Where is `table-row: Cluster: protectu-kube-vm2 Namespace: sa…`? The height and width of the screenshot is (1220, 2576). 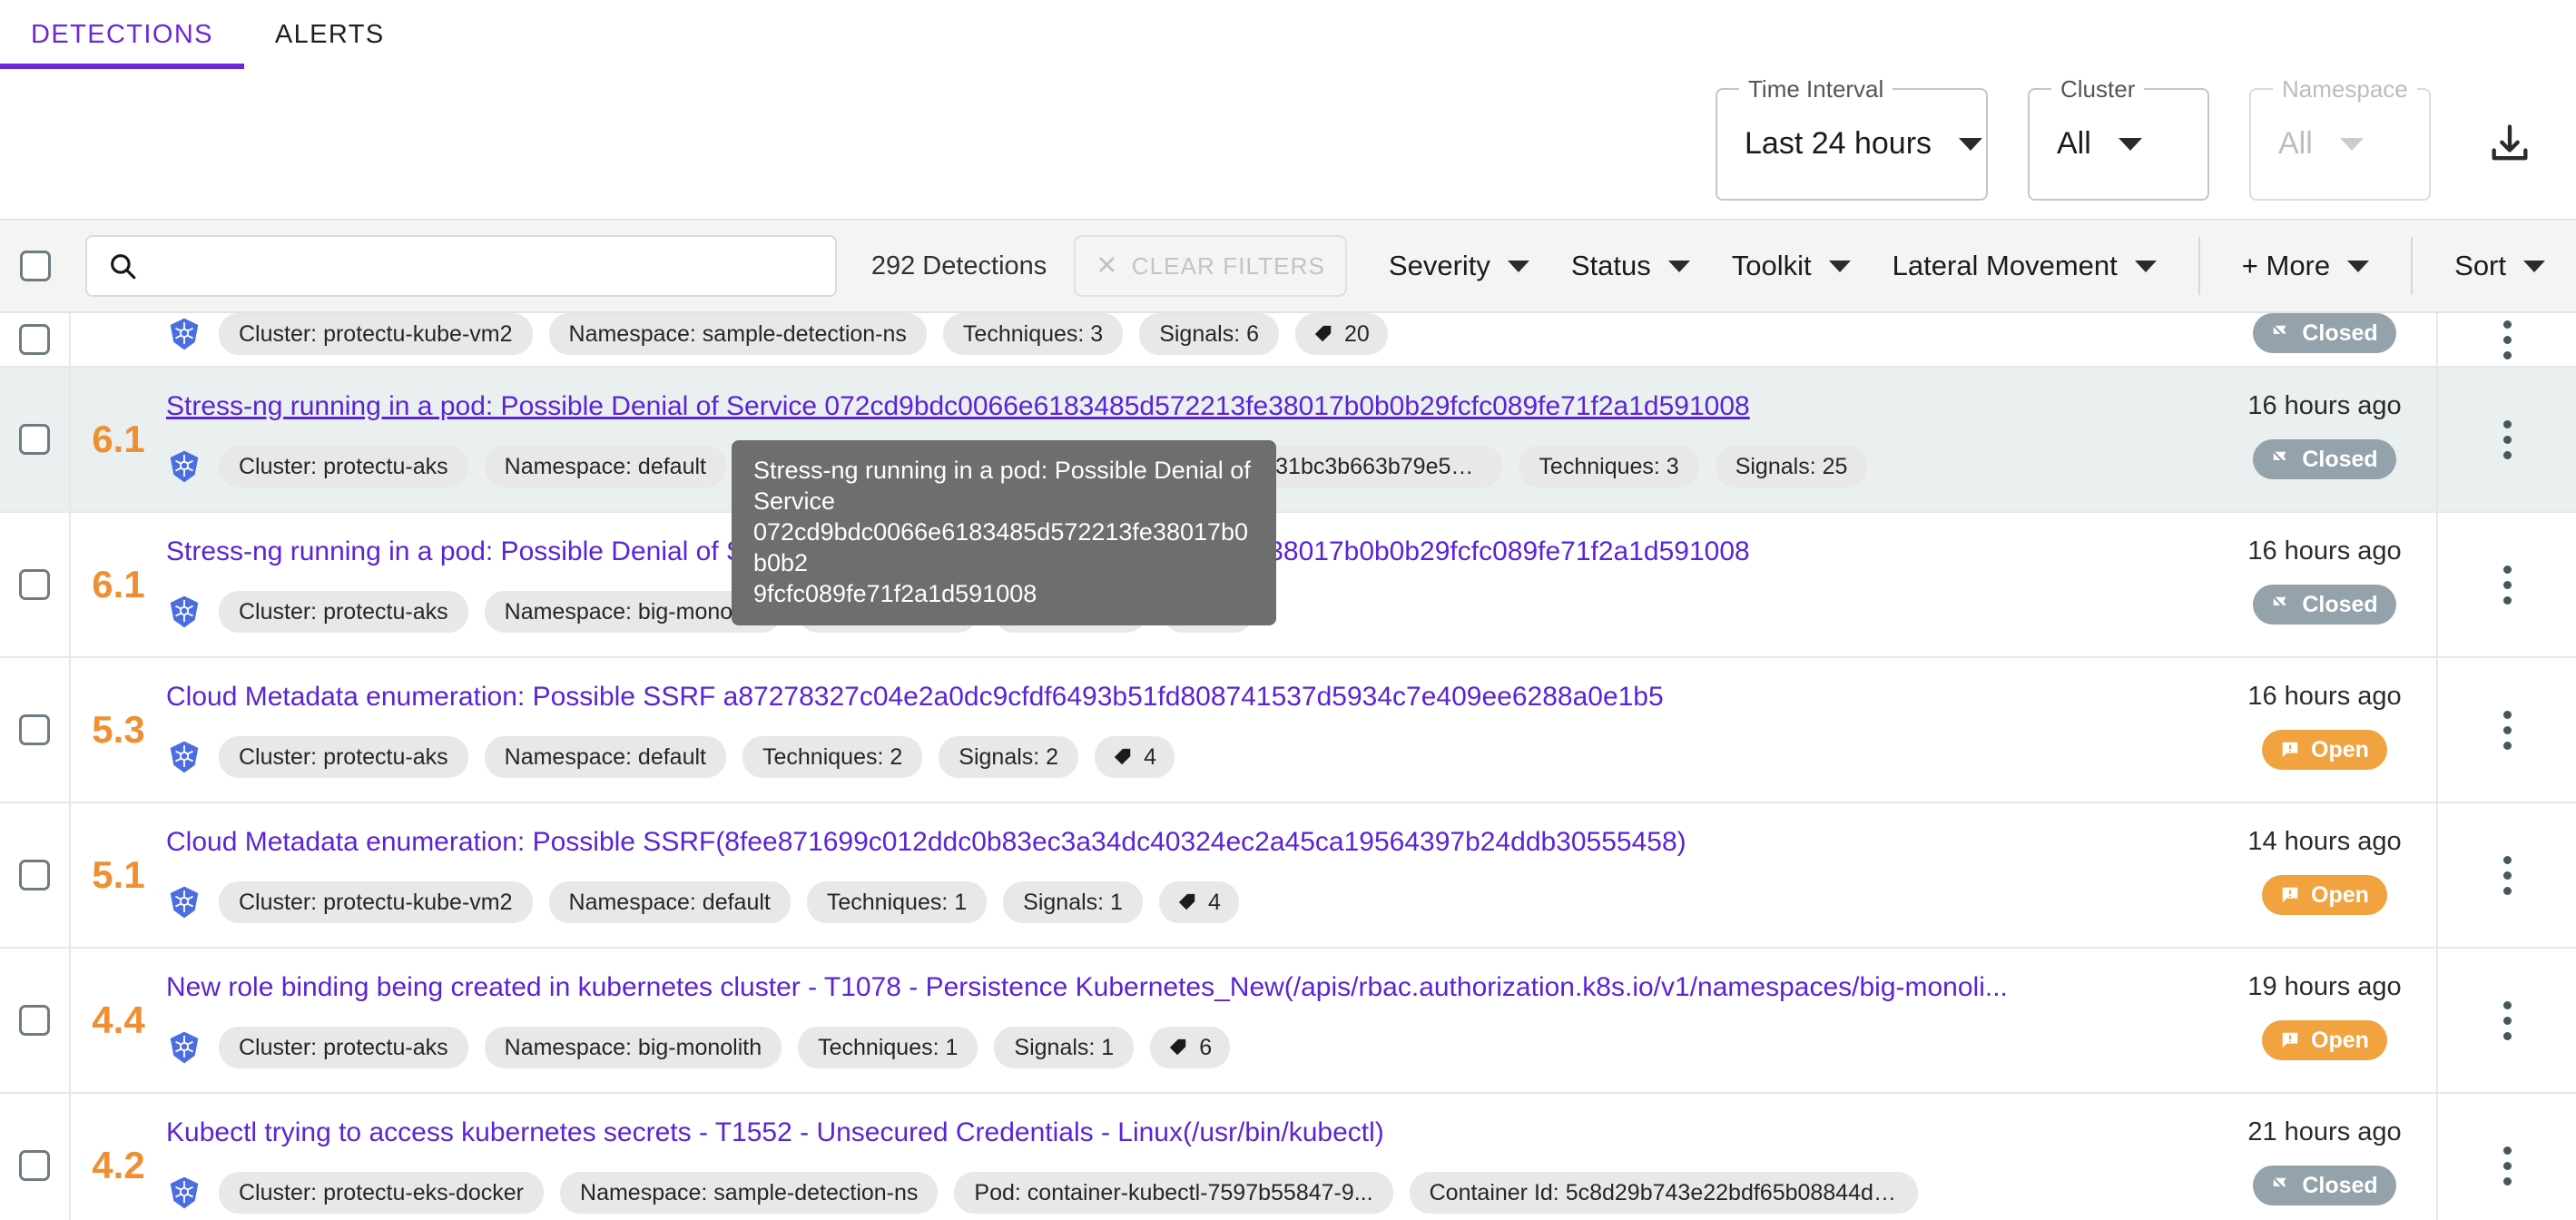 table-row: Cluster: protectu-kube-vm2 Namespace: sa… is located at coordinates (1288, 341).